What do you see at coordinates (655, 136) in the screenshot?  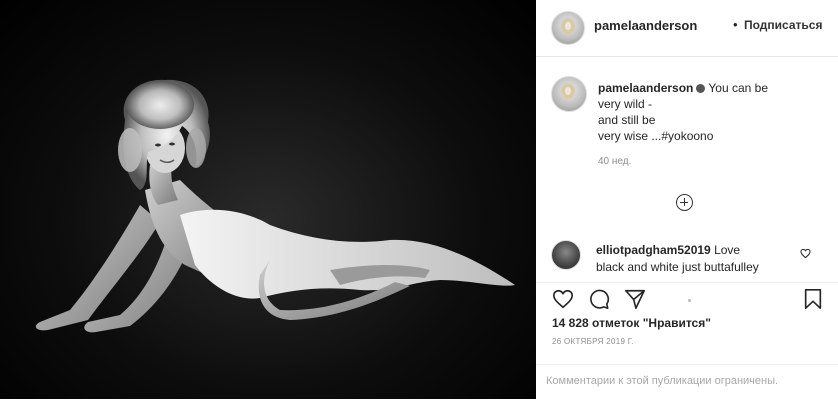 I see `caption-line-4: very wise ...#yokoono` at bounding box center [655, 136].